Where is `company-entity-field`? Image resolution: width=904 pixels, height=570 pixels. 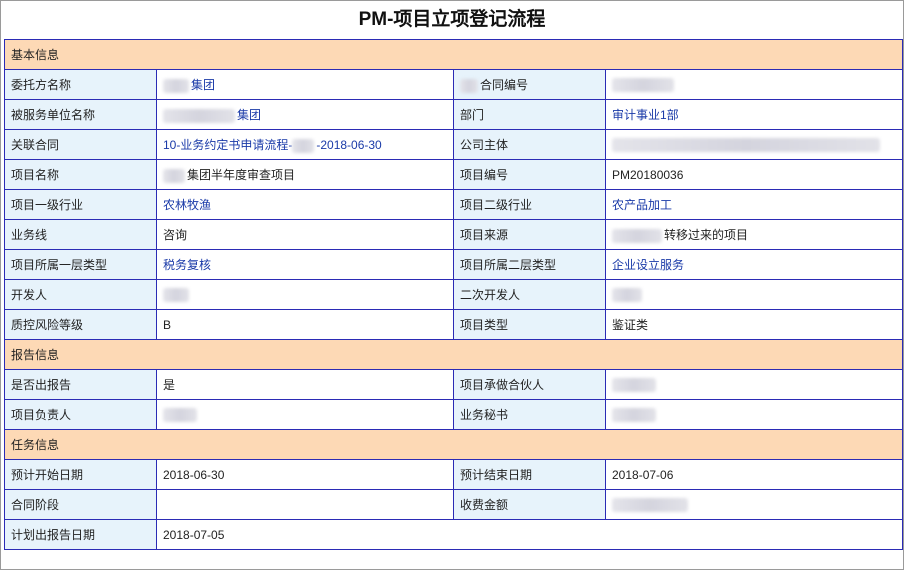
company-entity-field is located at coordinates (754, 144).